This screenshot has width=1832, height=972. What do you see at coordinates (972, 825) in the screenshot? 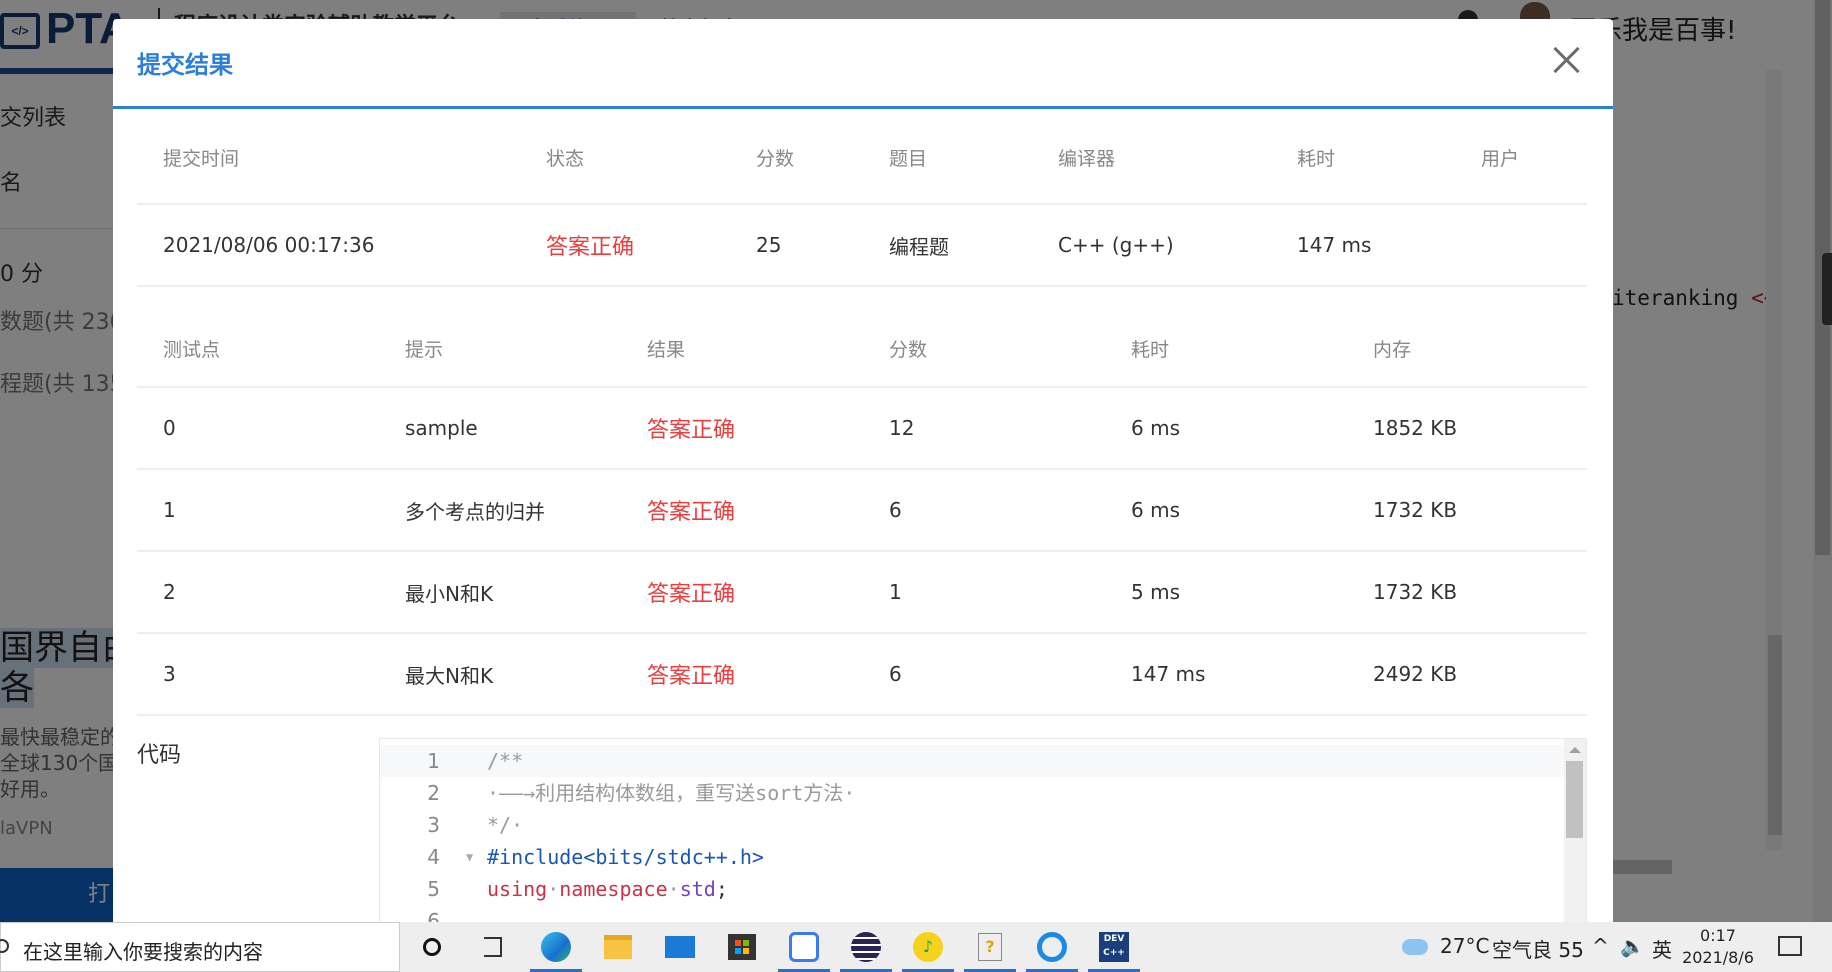
I see `code-line: 3 */·` at bounding box center [972, 825].